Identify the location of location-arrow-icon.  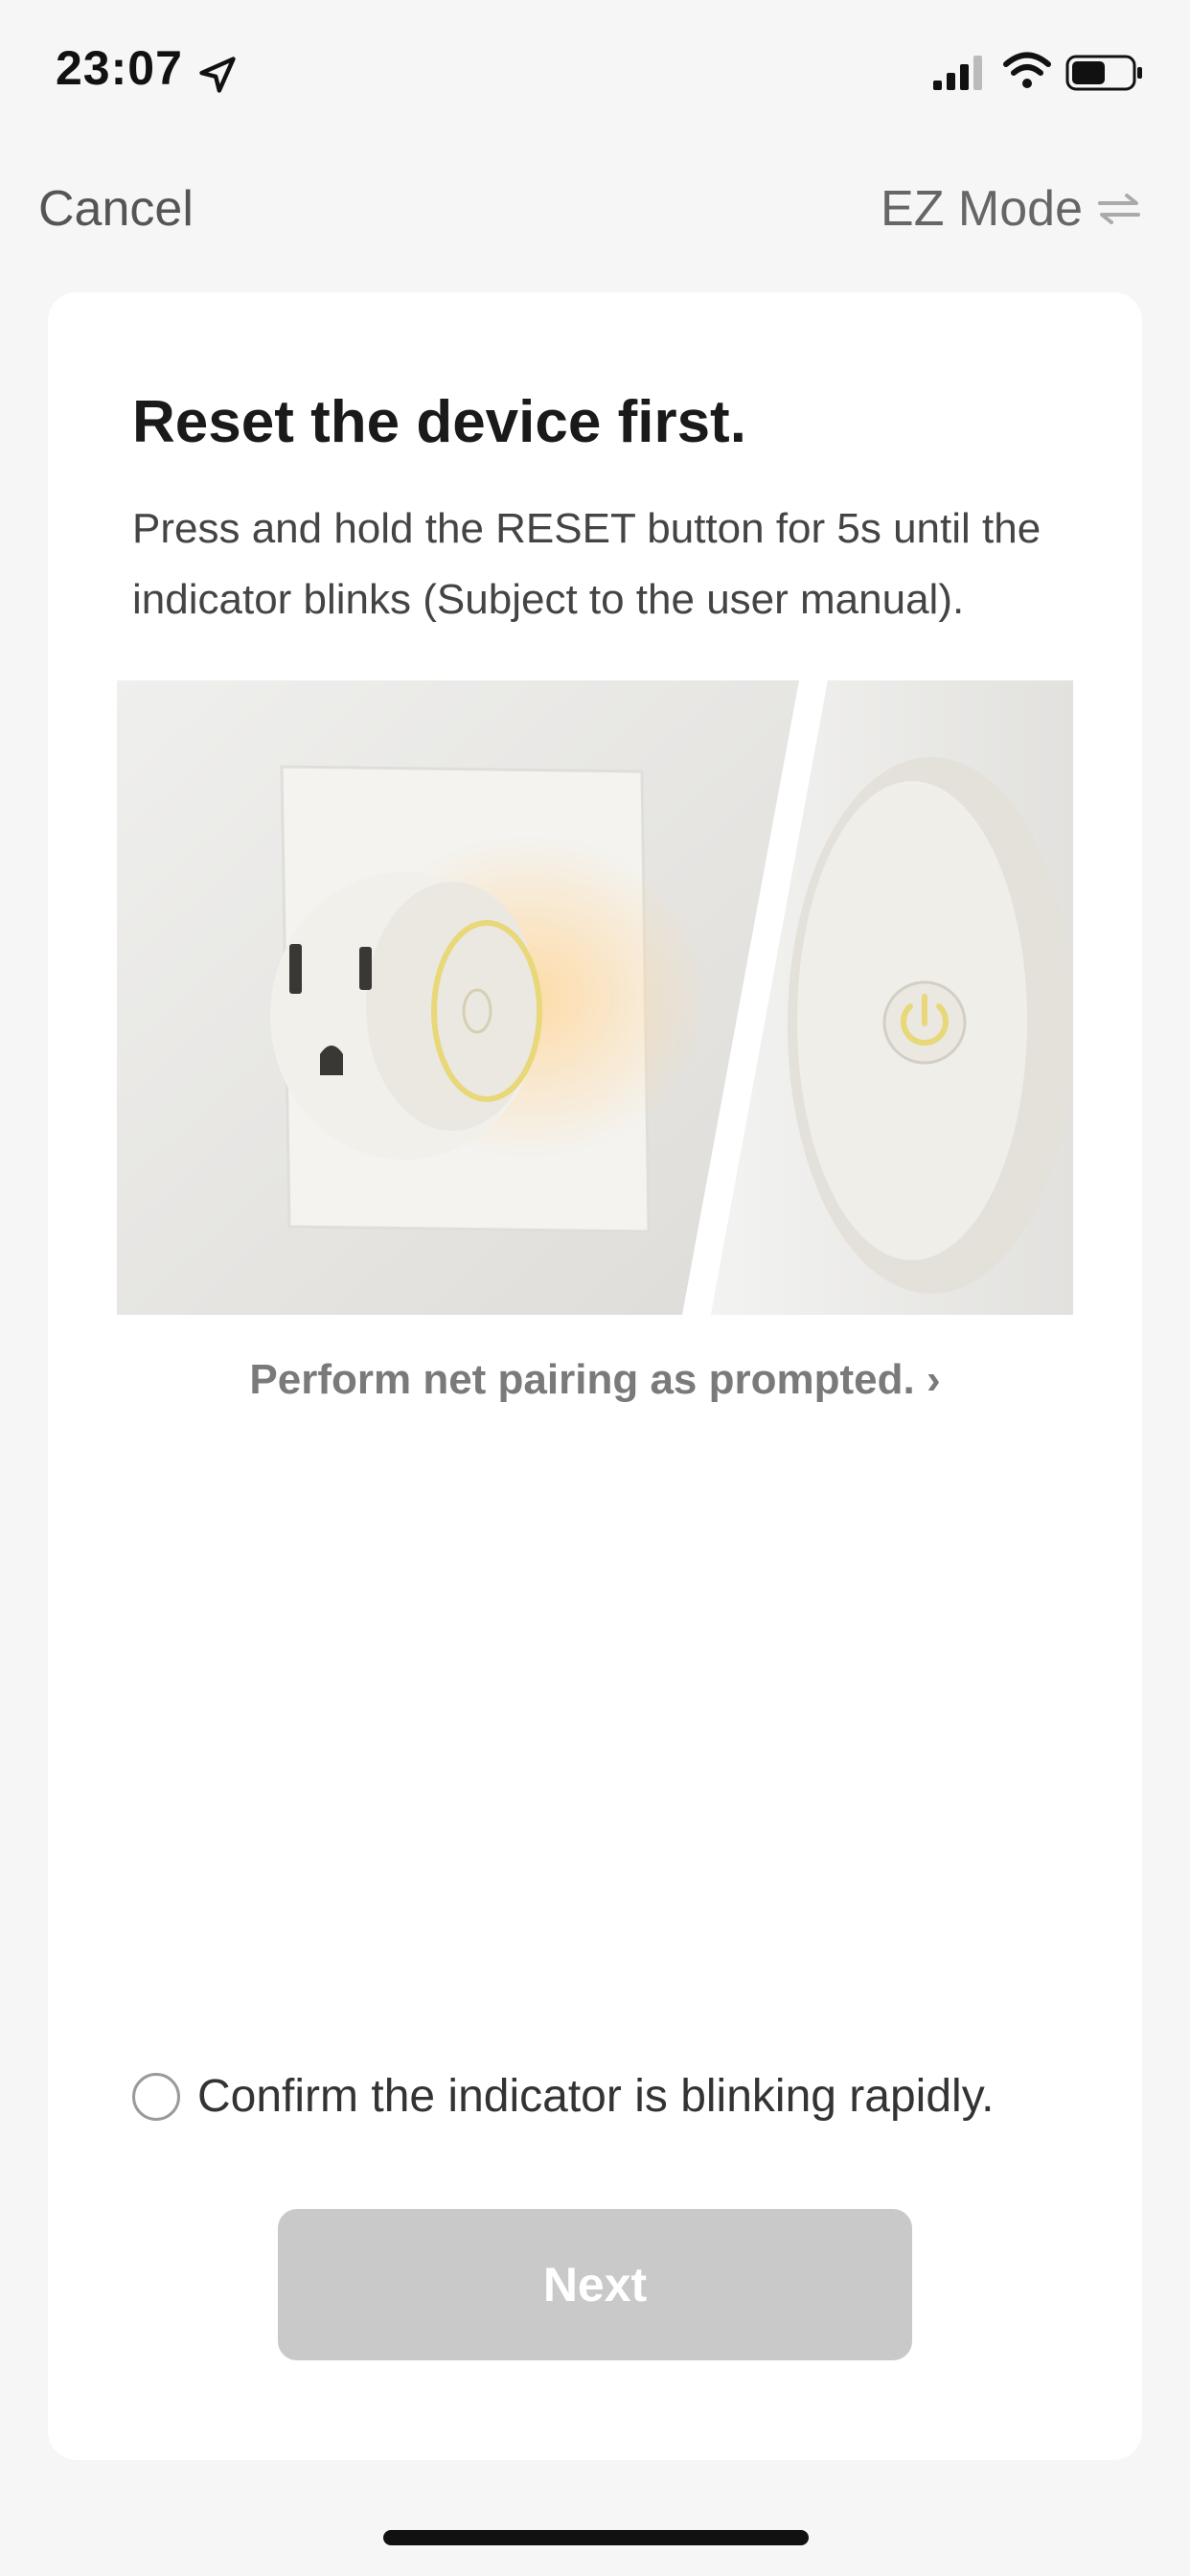
(218, 75).